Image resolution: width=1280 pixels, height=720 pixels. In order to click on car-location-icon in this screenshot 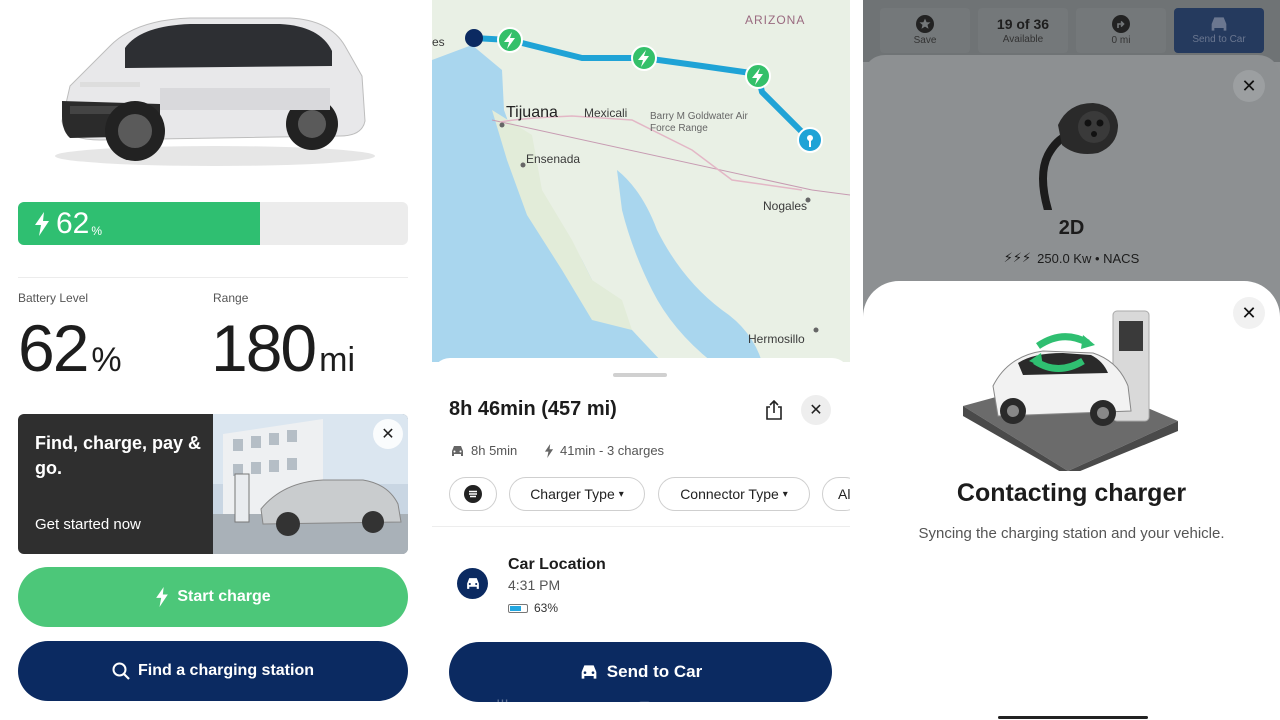, I will do `click(472, 583)`.